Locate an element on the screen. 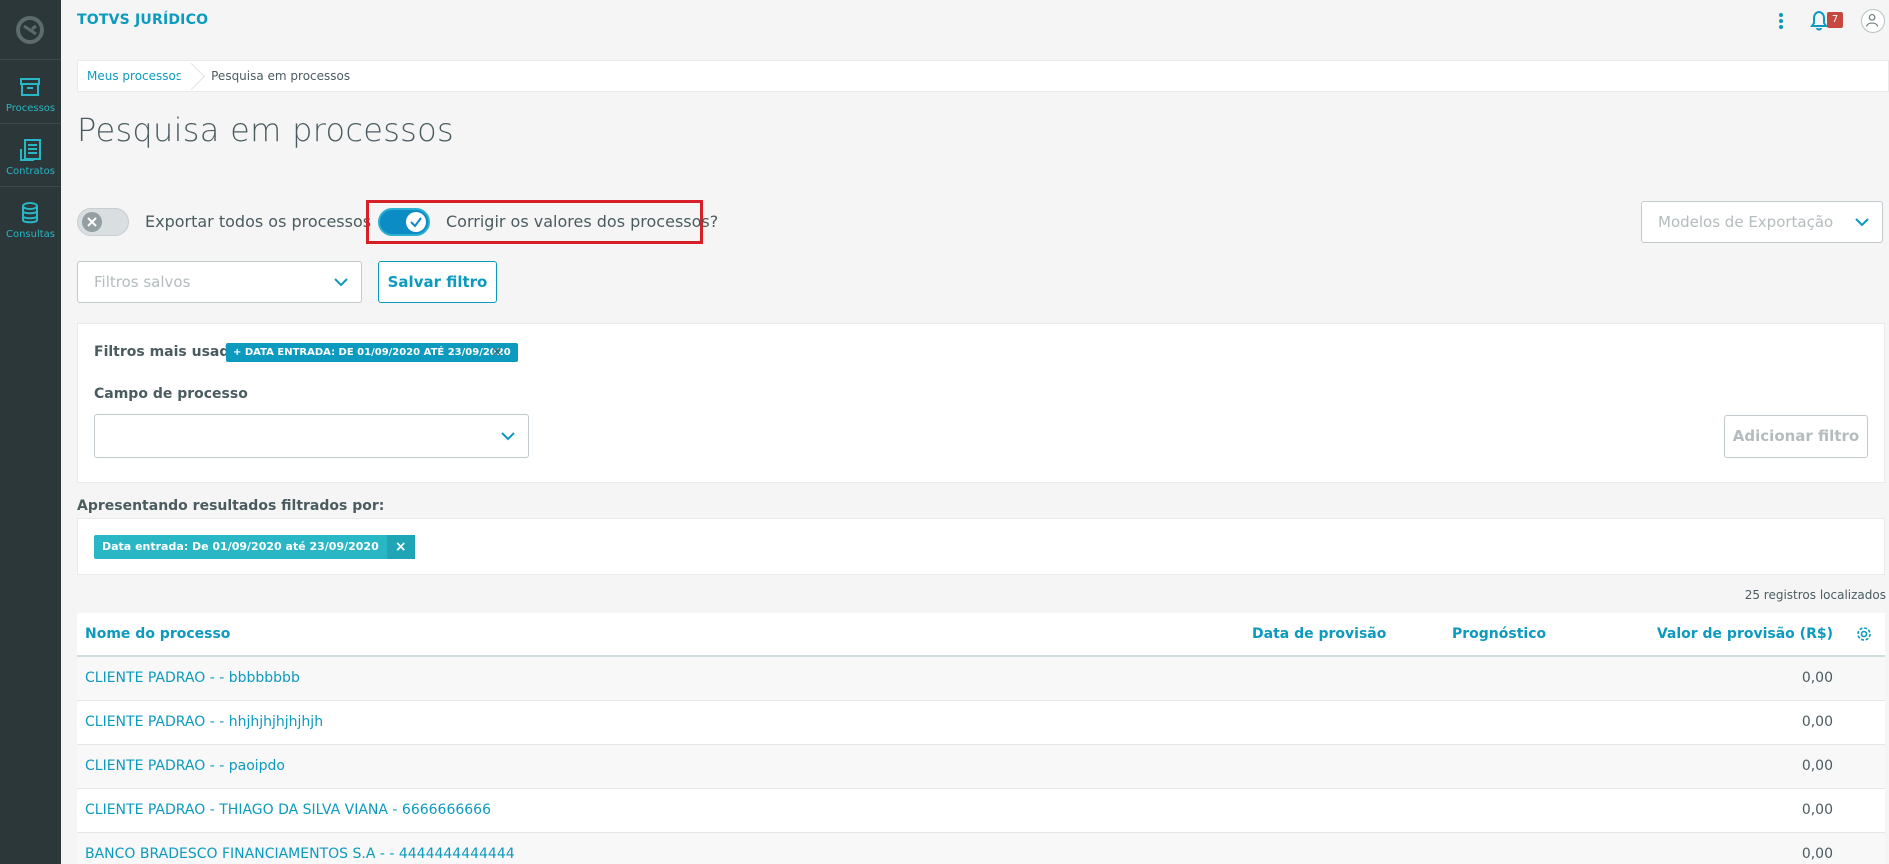 The image size is (1889, 864). results-filter-label: Apresentando resultados filtrados por: is located at coordinates (231, 506).